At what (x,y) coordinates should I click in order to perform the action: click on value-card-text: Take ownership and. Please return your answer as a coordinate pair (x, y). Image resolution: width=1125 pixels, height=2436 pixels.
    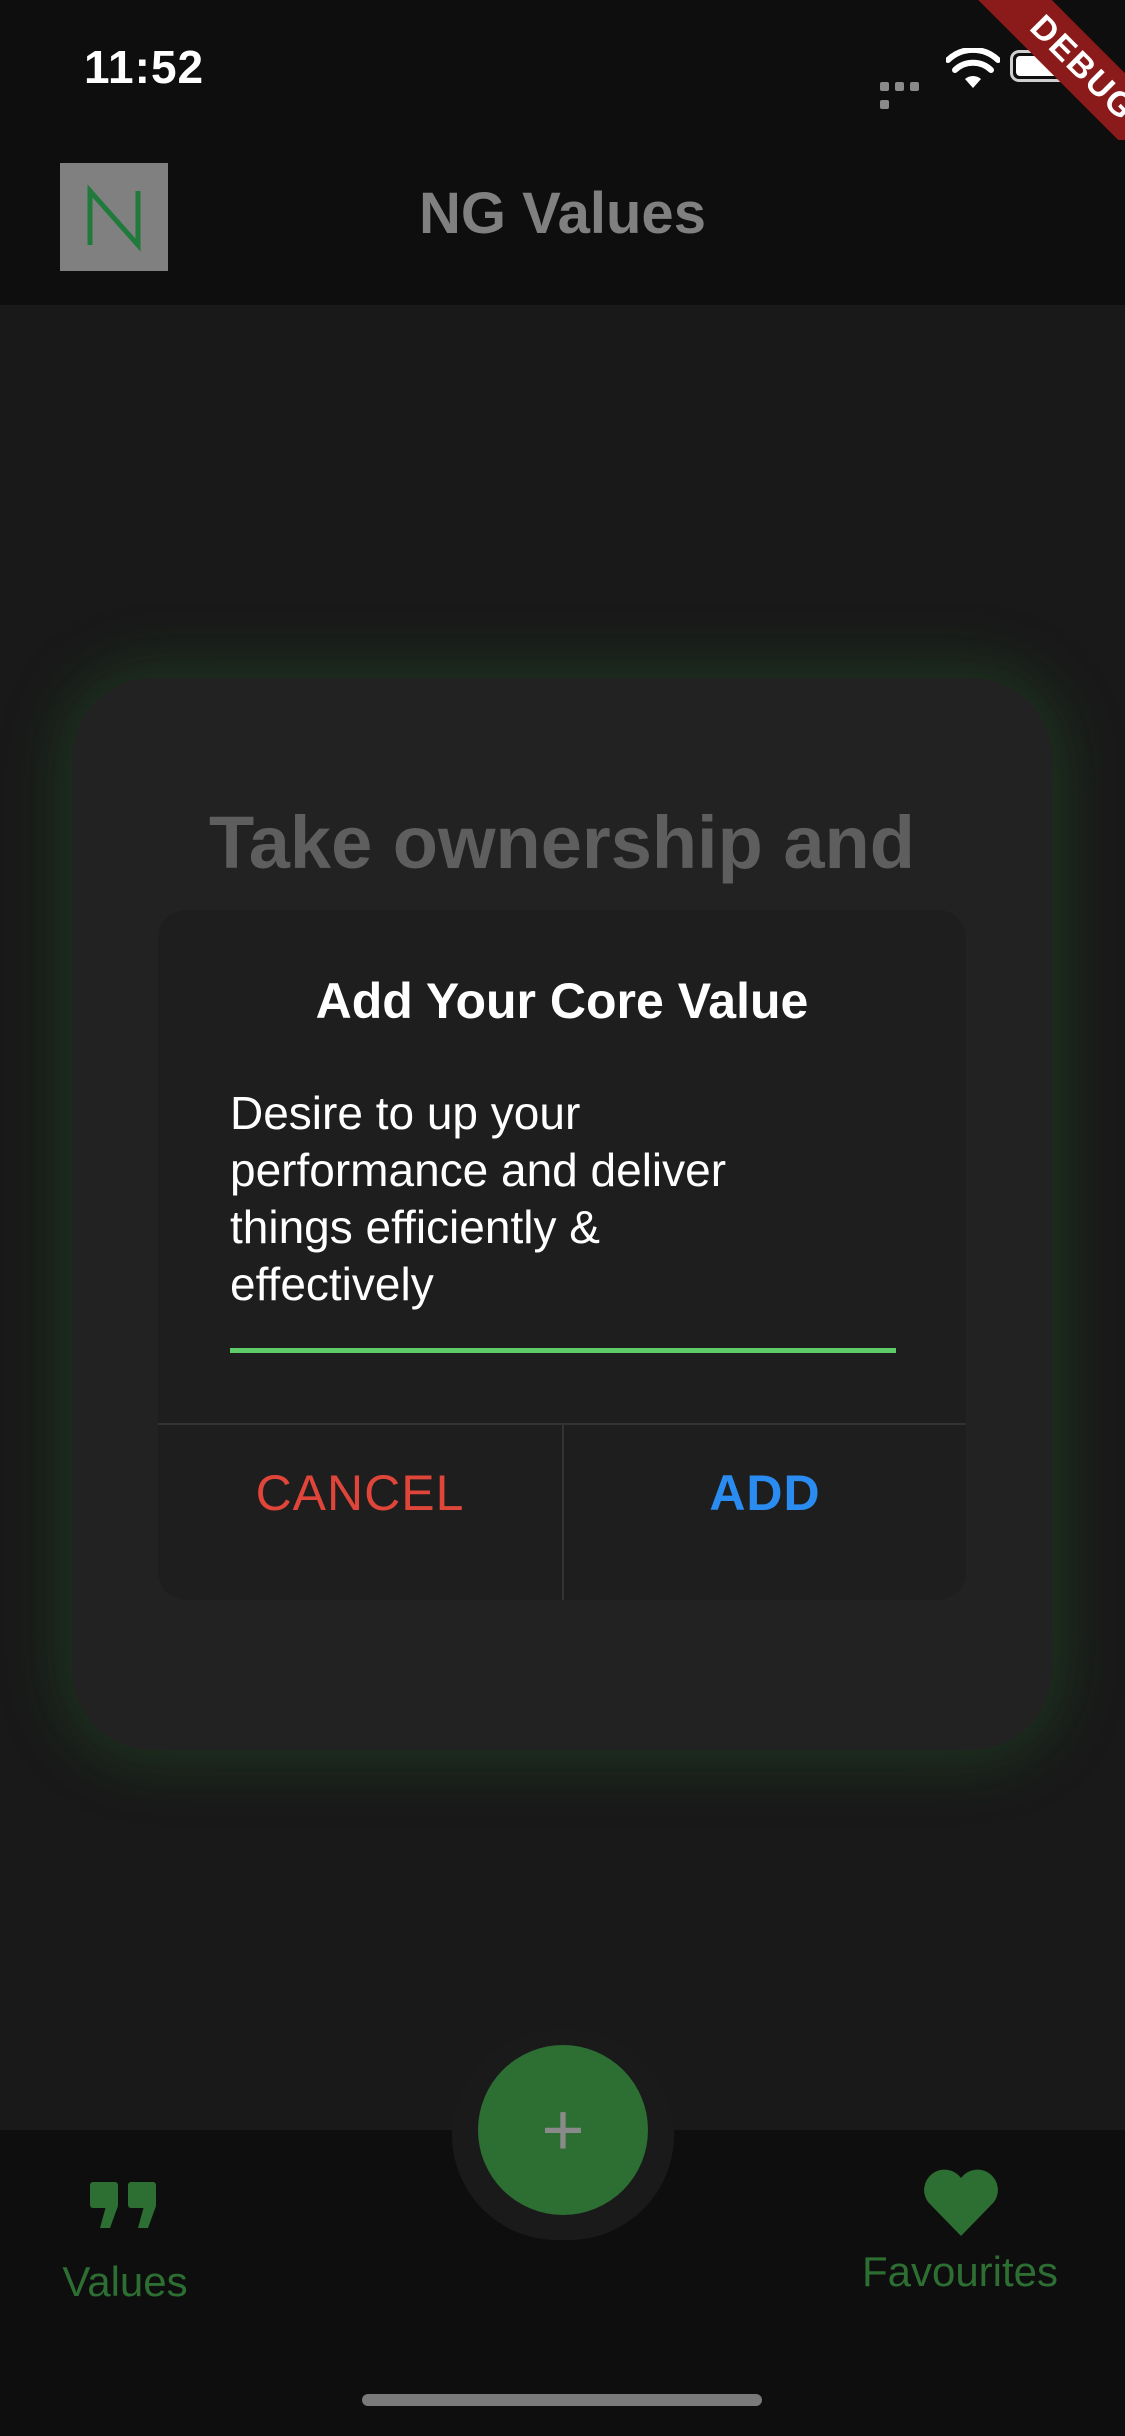
    Looking at the image, I should click on (562, 842).